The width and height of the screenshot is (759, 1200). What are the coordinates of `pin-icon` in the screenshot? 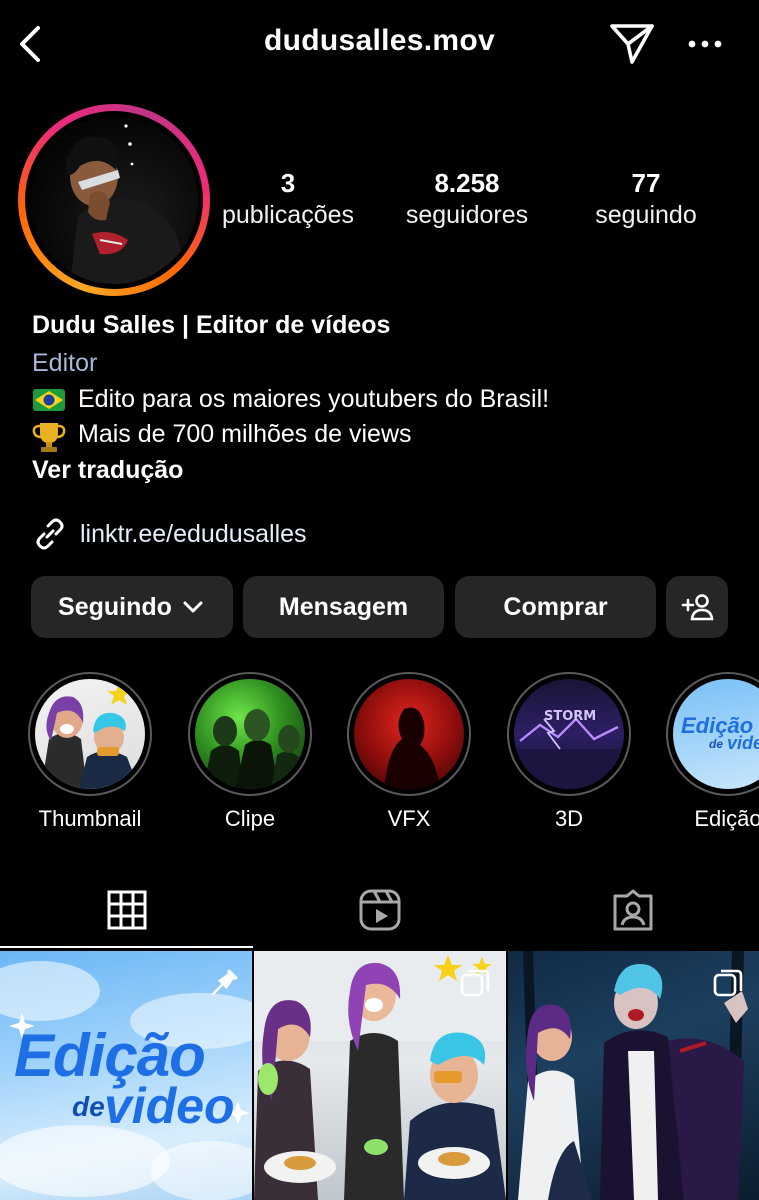 It's located at (224, 982).